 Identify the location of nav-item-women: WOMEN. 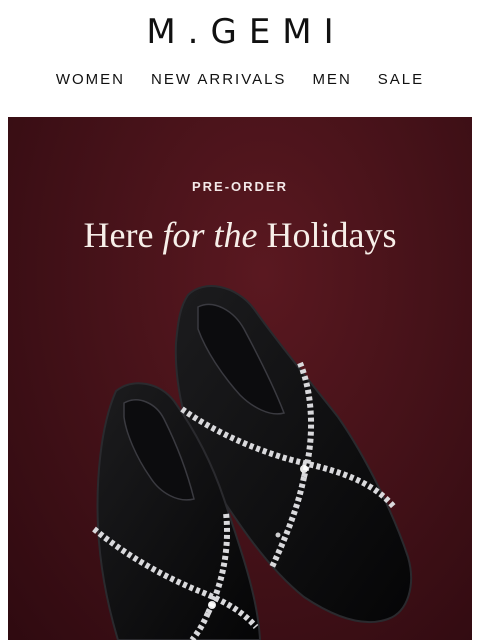
(90, 80).